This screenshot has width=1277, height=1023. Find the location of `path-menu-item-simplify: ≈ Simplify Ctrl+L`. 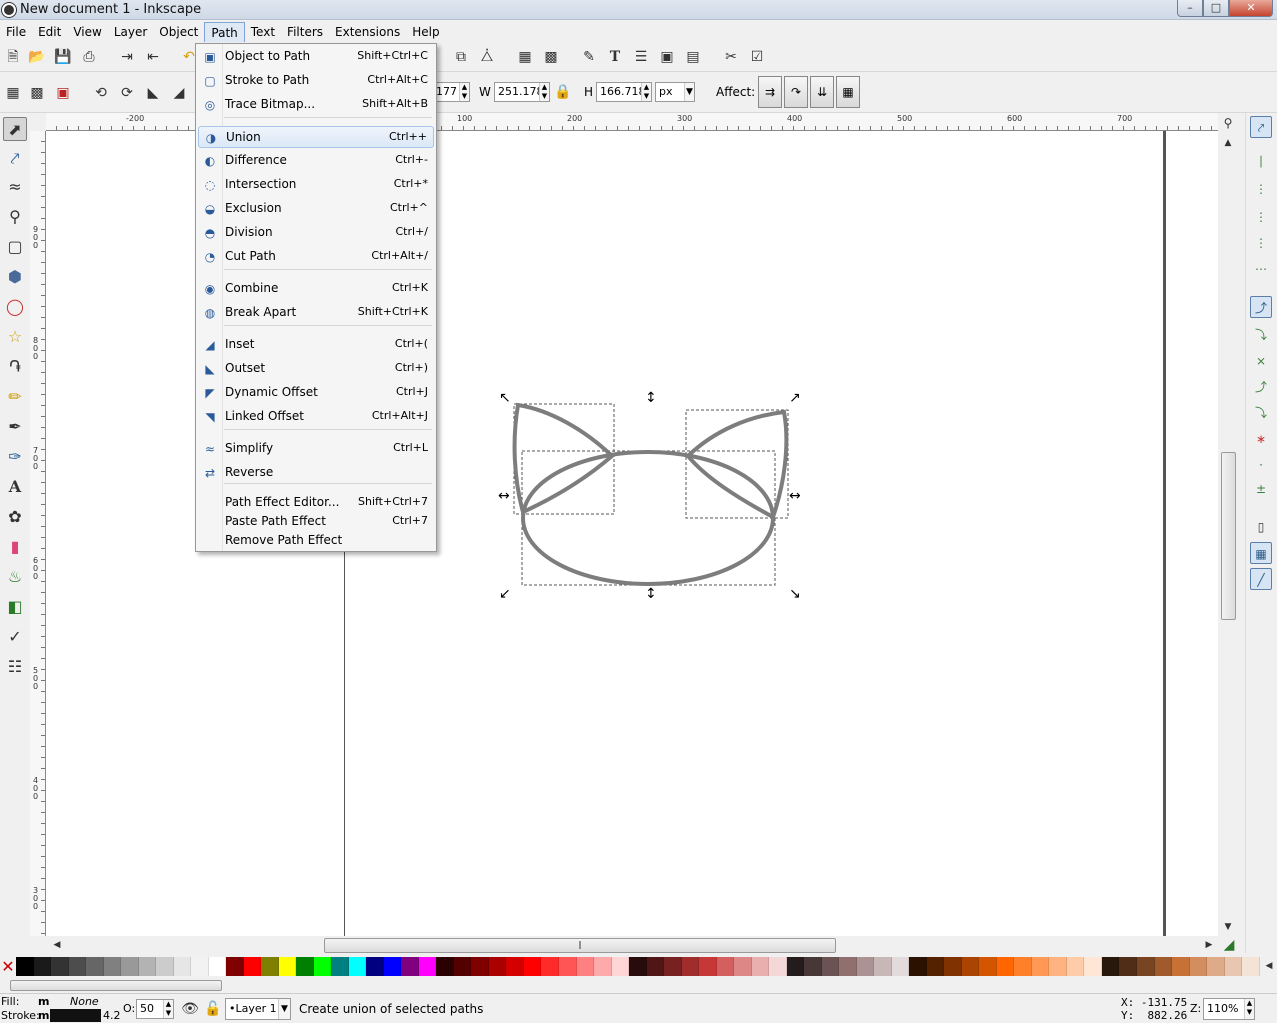

path-menu-item-simplify: ≈ Simplify Ctrl+L is located at coordinates (316, 449).